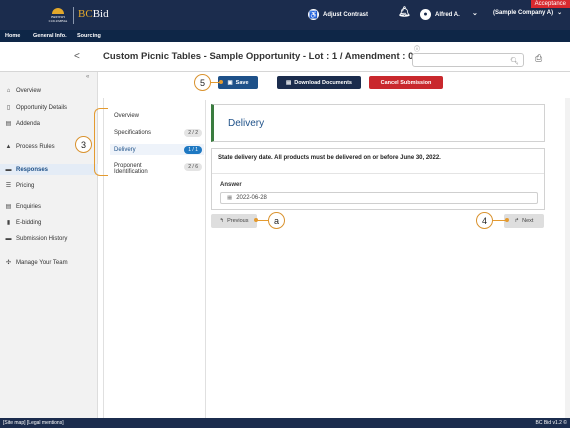 Image resolution: width=570 pixels, height=428 pixels. I want to click on section-label: Proponent Identification, so click(131, 169).